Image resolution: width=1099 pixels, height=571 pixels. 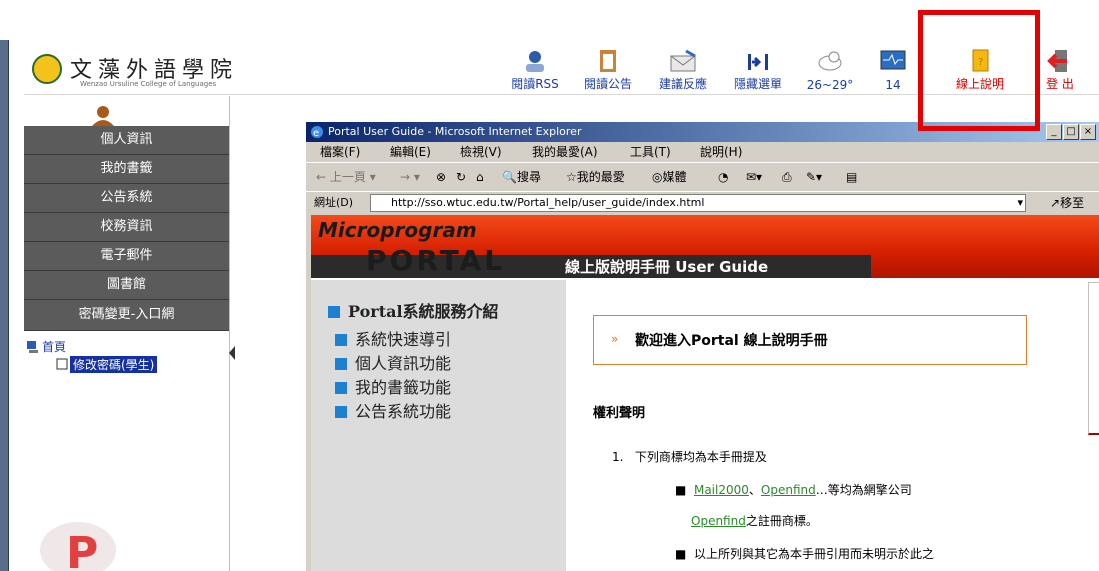 I want to click on document-icon, so click(x=62, y=364).